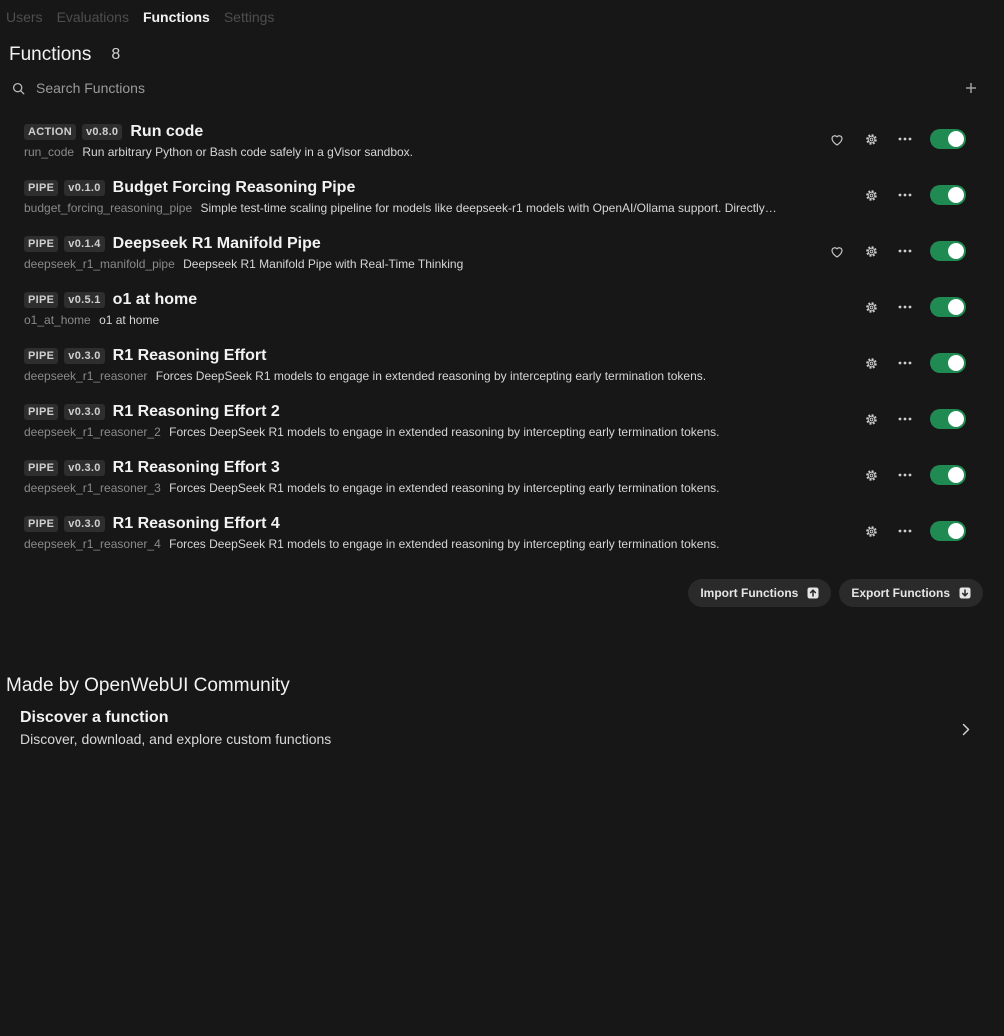 Image resolution: width=1004 pixels, height=1036 pixels. Describe the element at coordinates (49, 152) in the screenshot. I see `function-id: run_code` at that location.